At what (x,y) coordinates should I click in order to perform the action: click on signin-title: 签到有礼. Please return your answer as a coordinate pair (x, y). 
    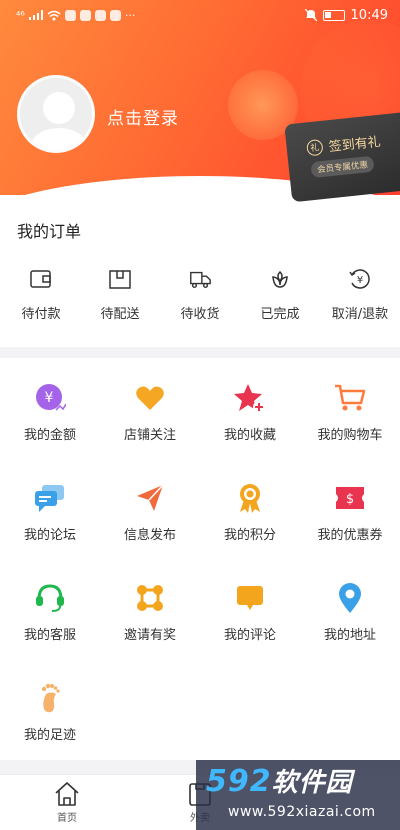
    Looking at the image, I should click on (355, 145).